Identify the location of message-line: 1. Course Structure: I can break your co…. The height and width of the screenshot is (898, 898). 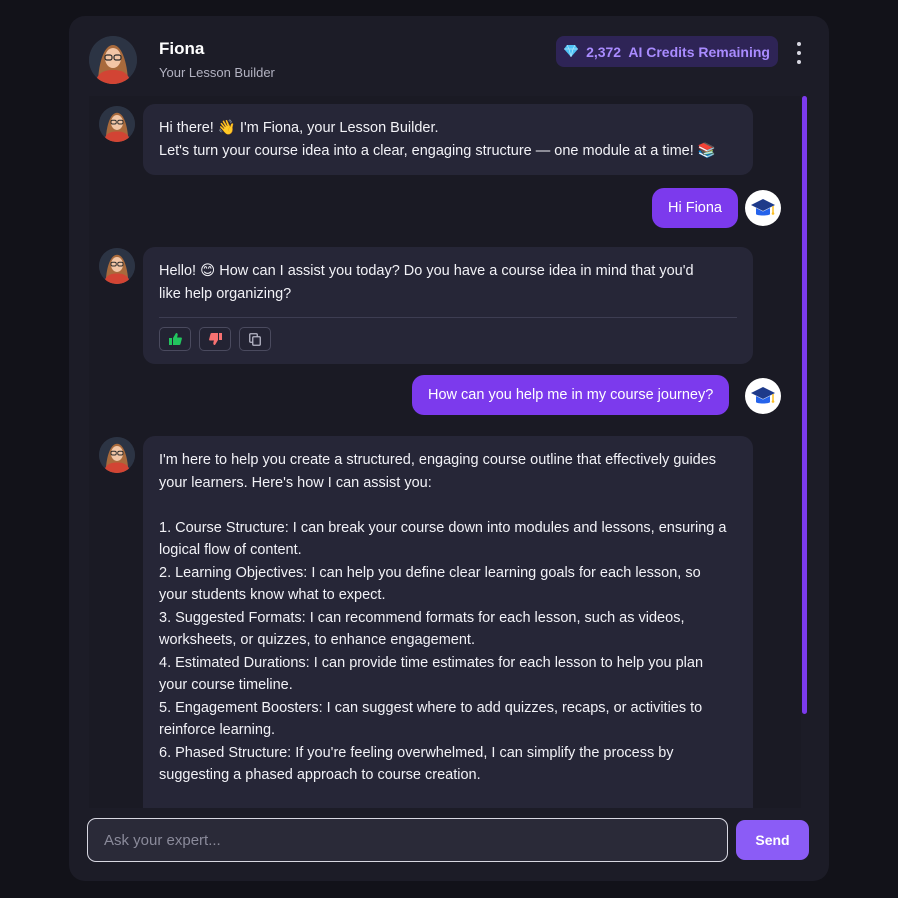
(443, 527).